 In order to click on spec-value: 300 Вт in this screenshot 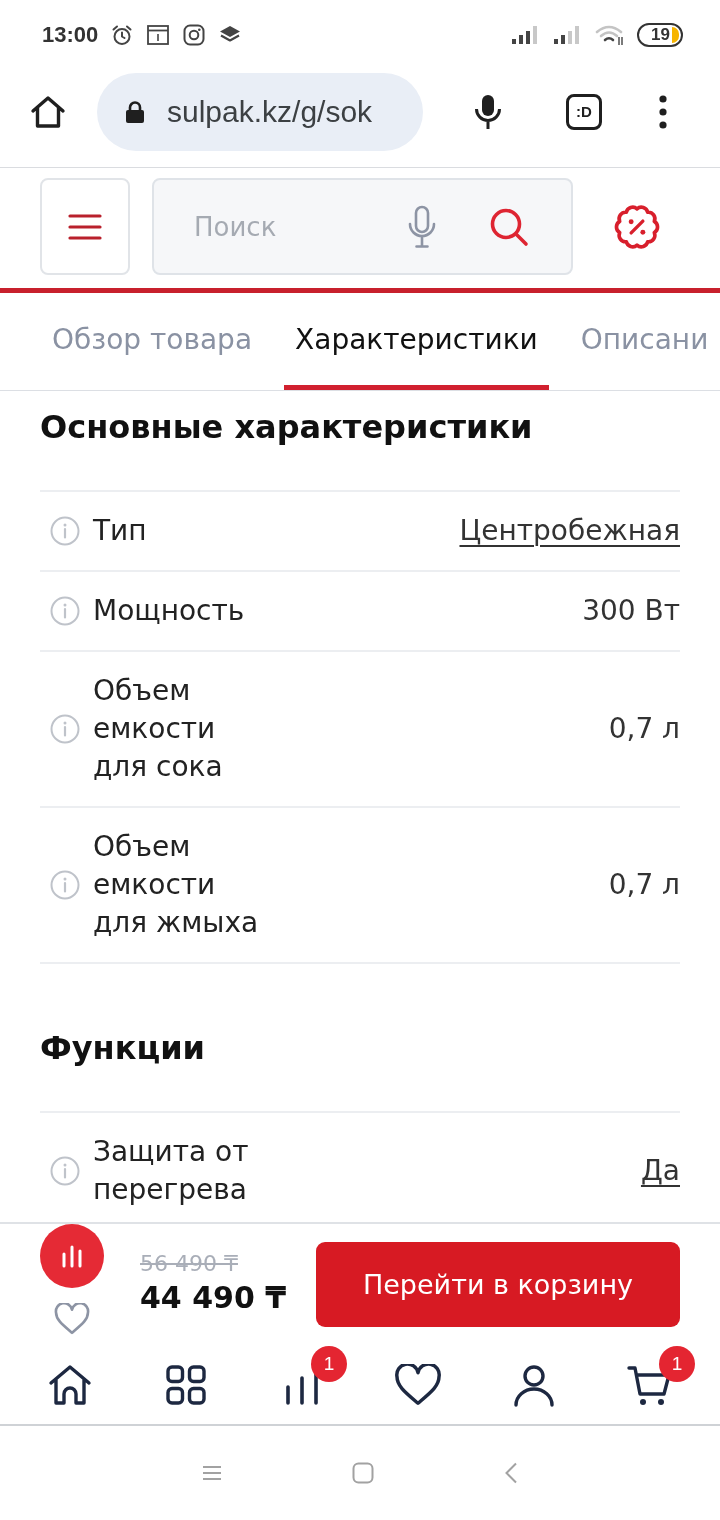, I will do `click(631, 611)`.